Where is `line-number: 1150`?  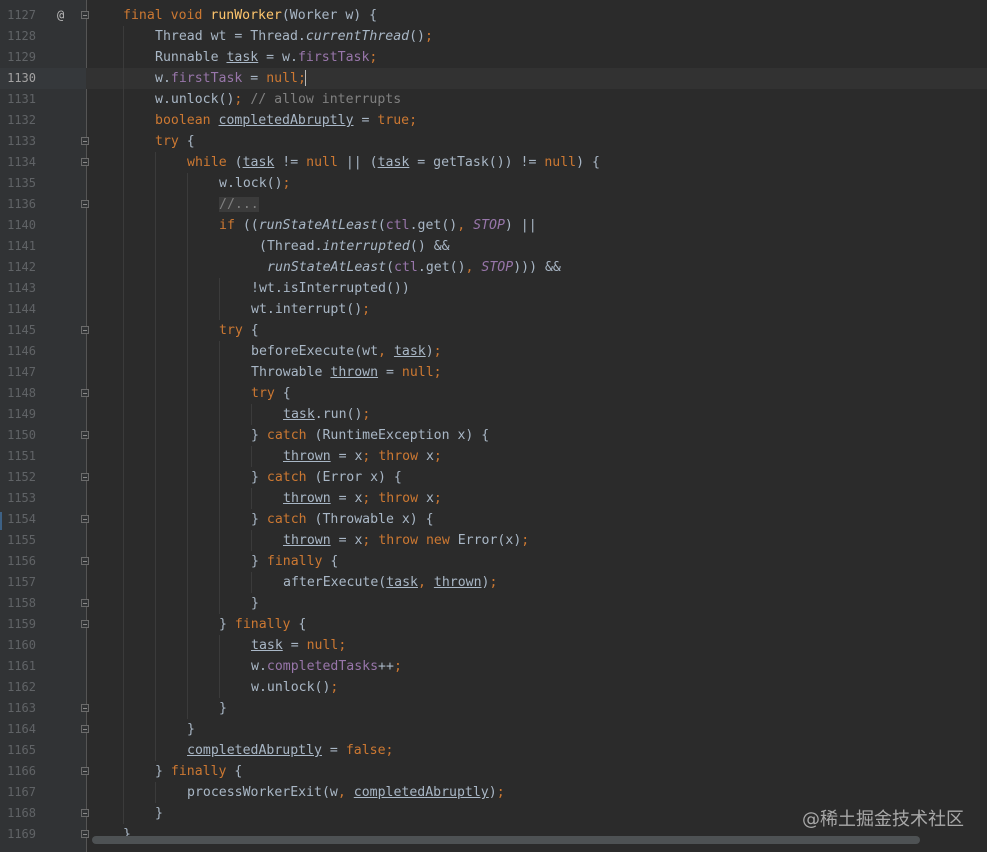
line-number: 1150 is located at coordinates (18, 435).